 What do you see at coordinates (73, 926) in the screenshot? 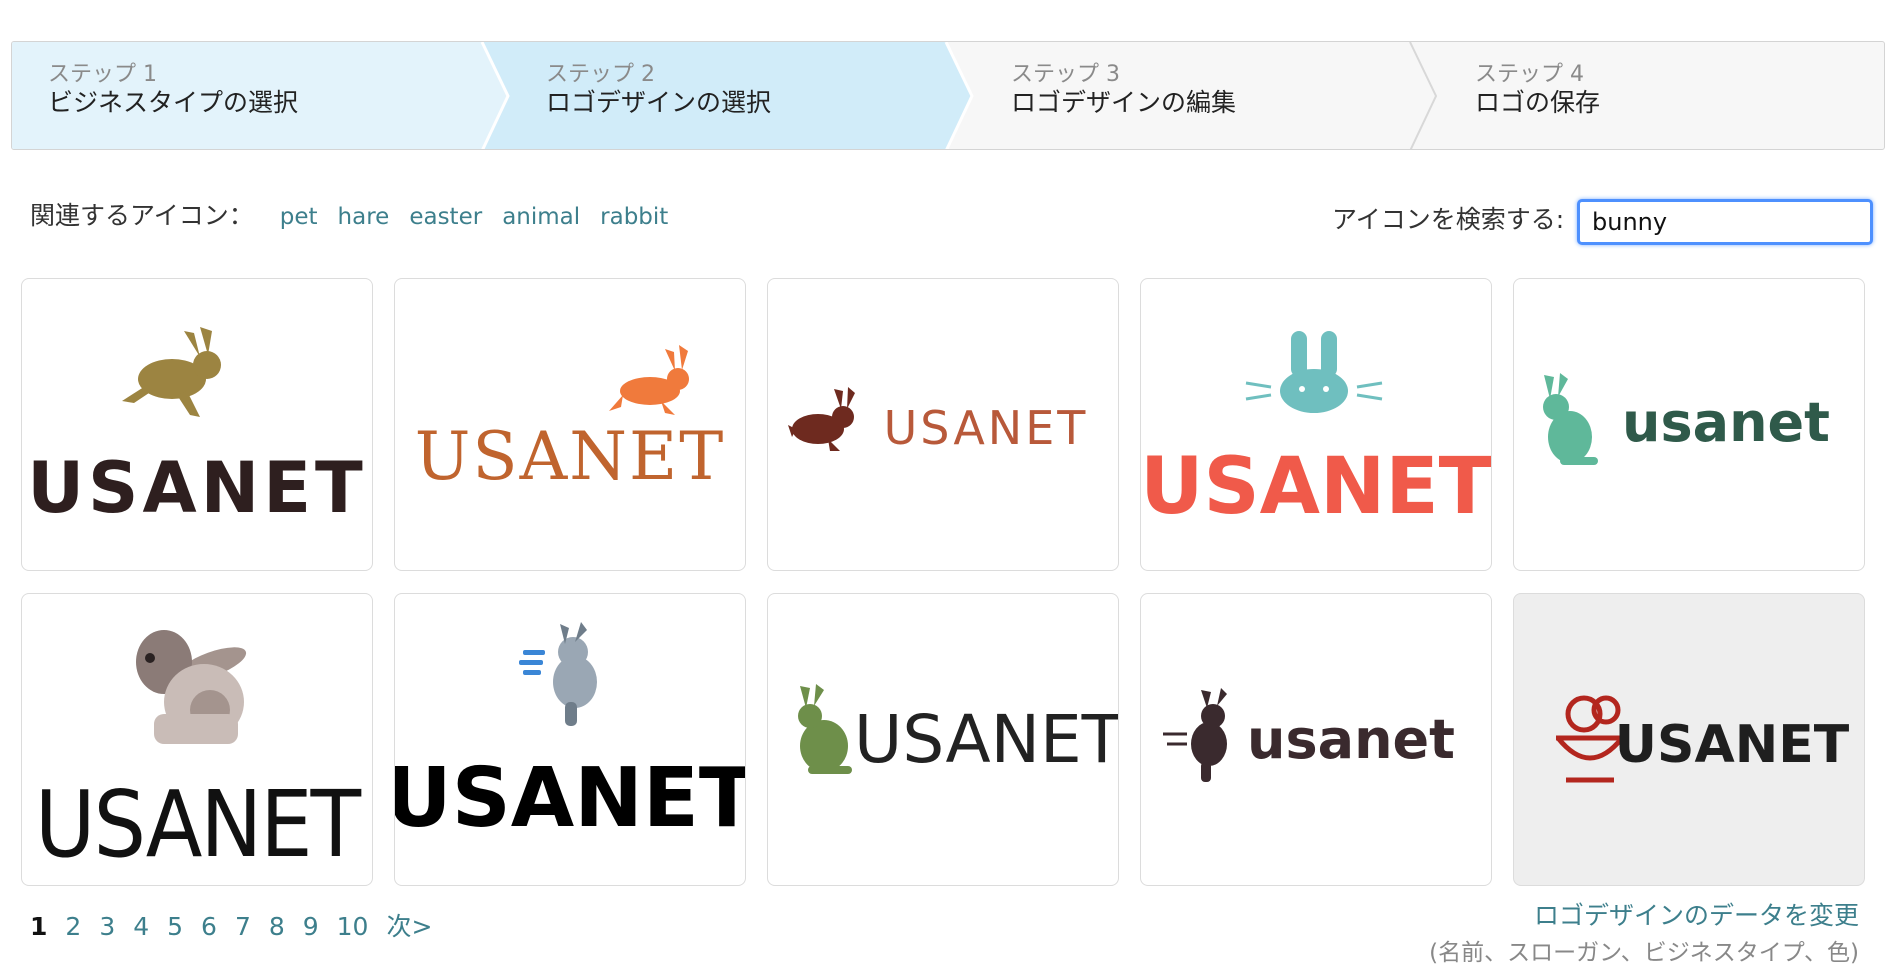
I see `page-link: 2` at bounding box center [73, 926].